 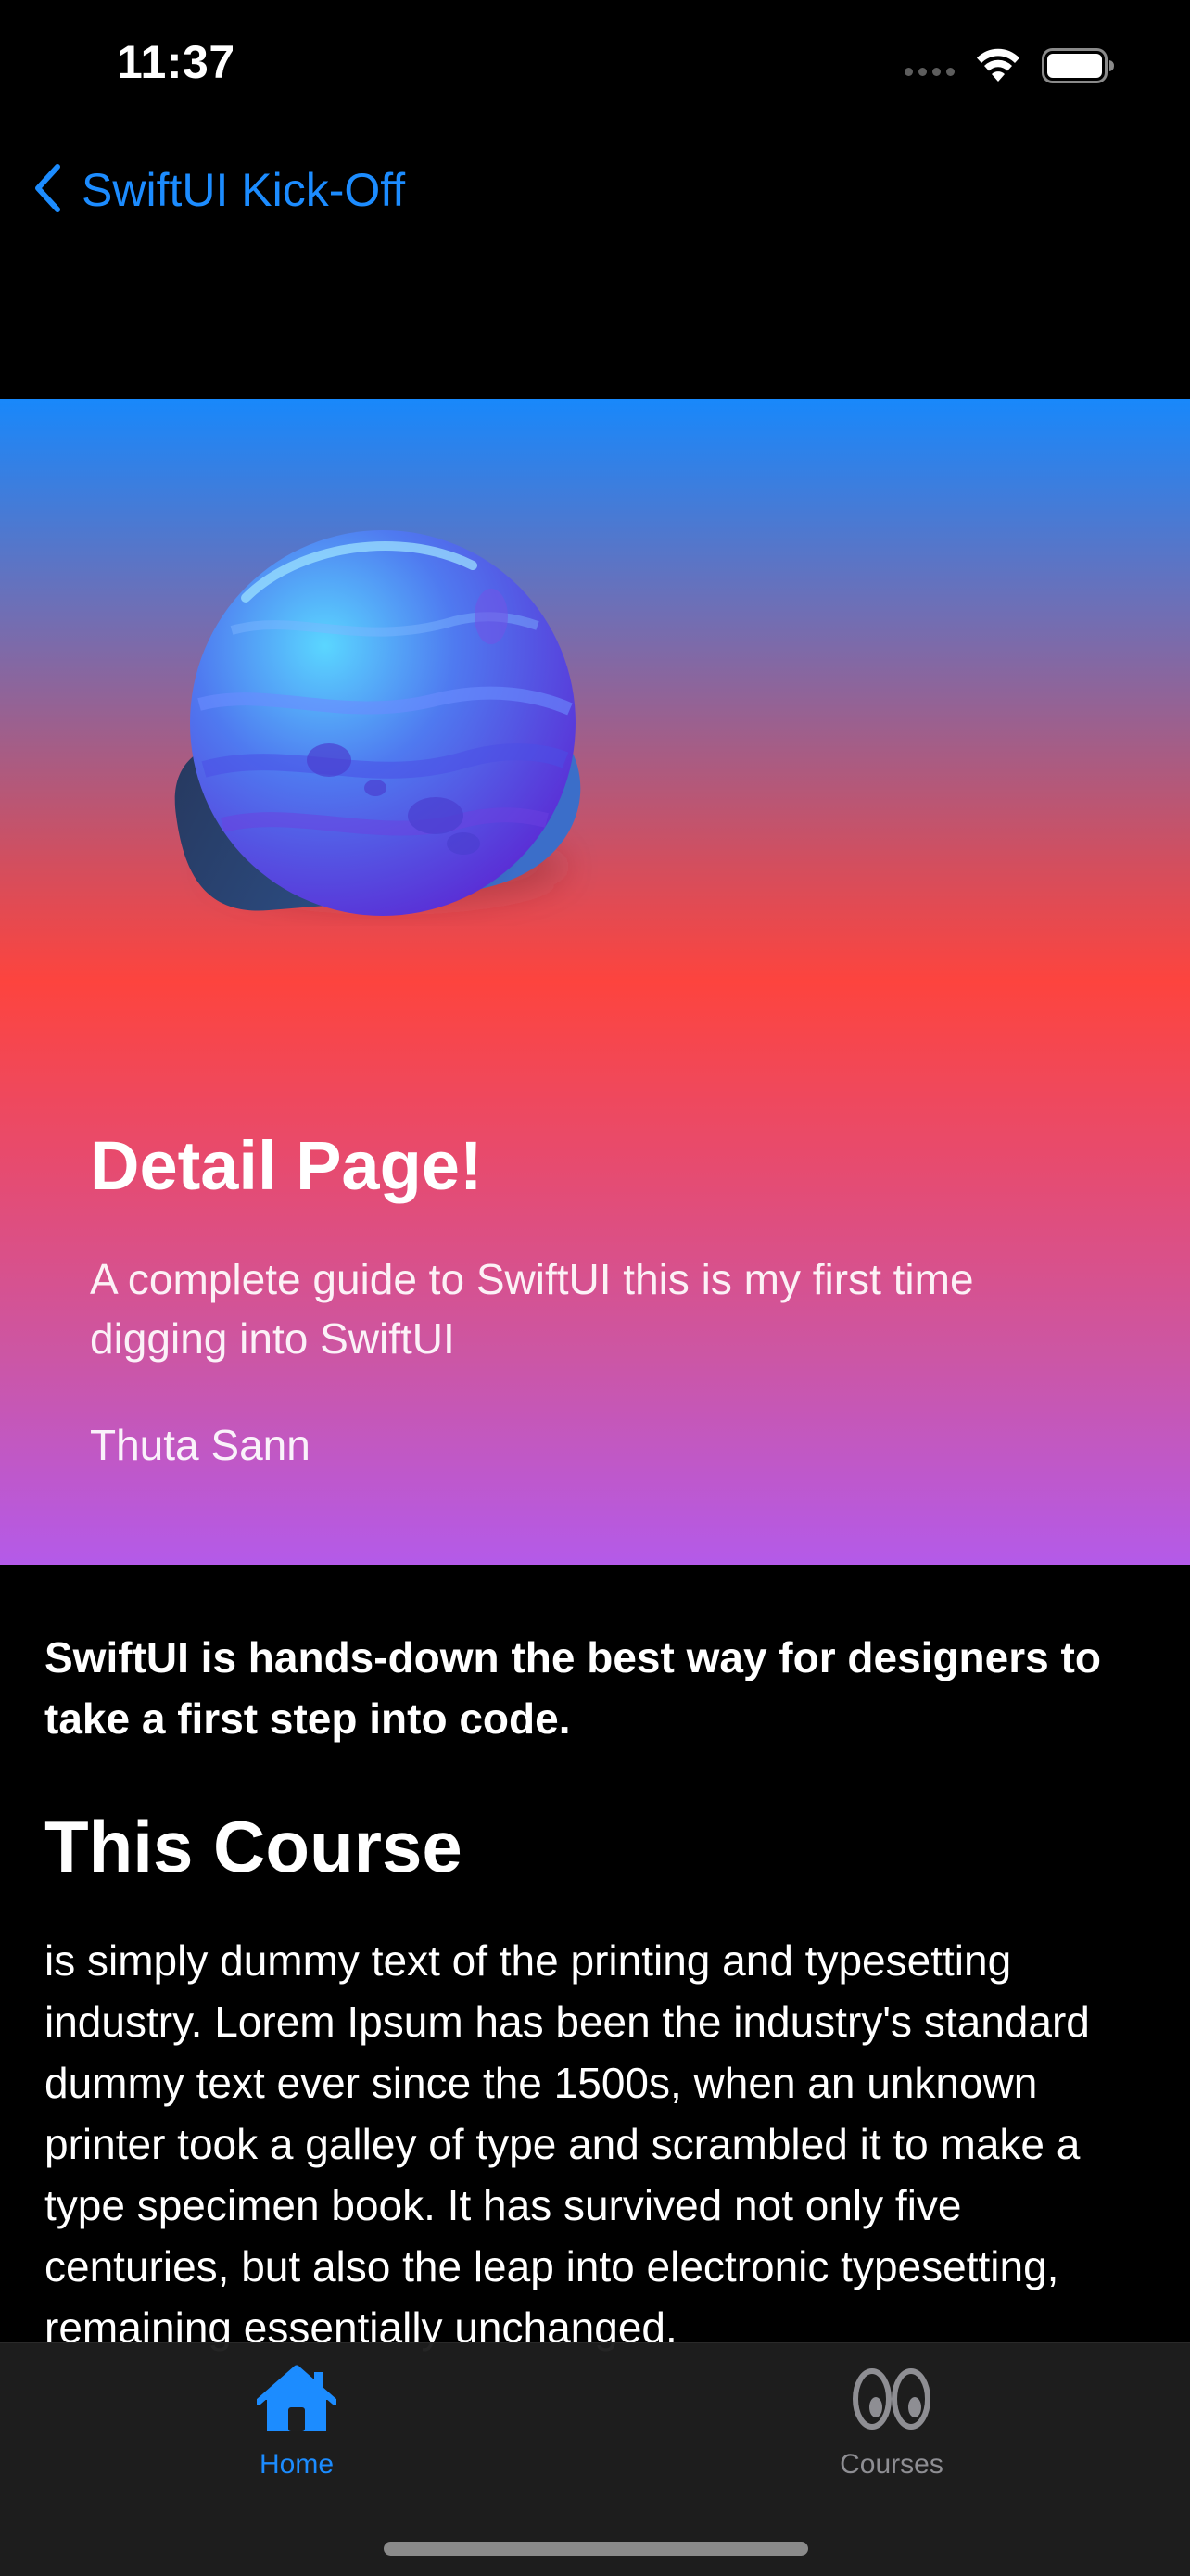 I want to click on wifi-icon, so click(x=998, y=65).